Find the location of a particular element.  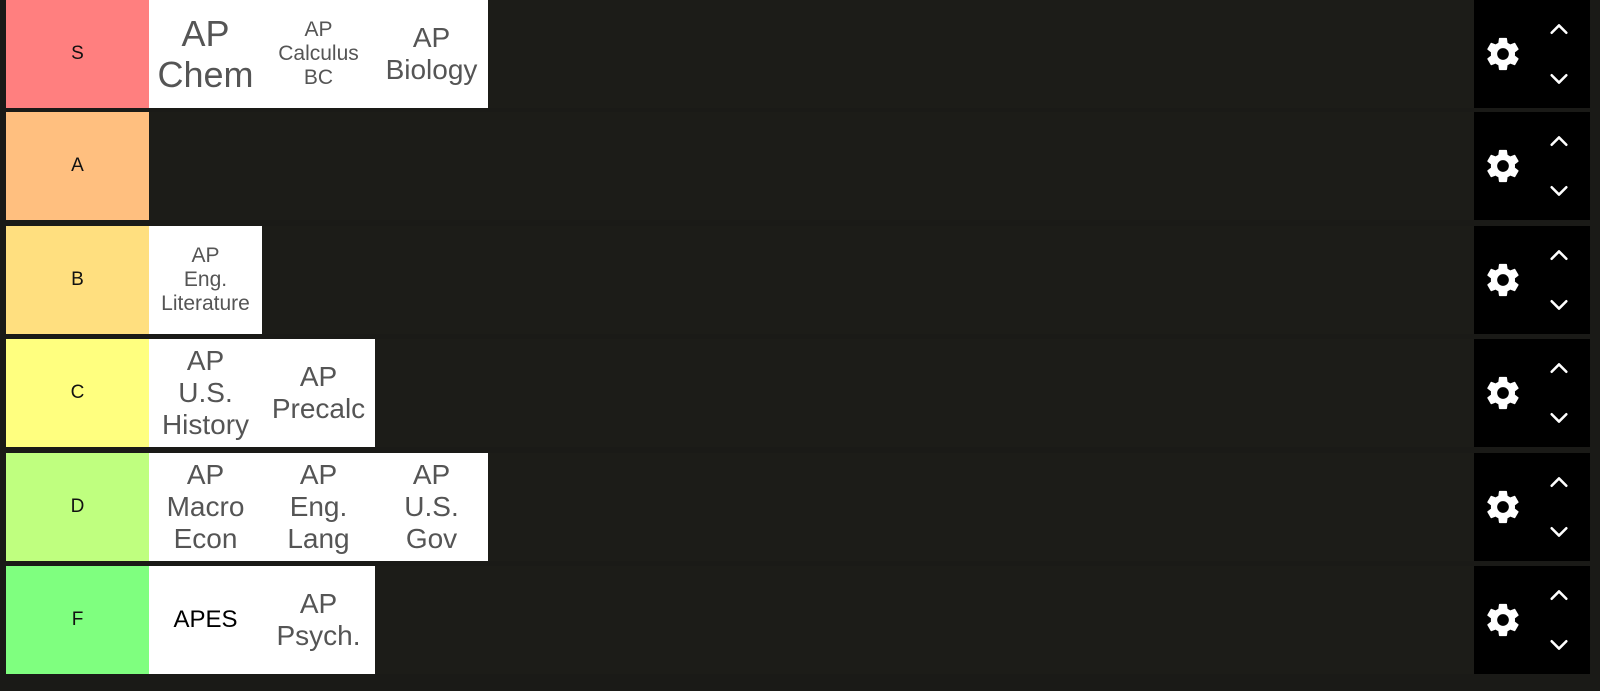

tier-item-card: AP Chem is located at coordinates (205, 54).